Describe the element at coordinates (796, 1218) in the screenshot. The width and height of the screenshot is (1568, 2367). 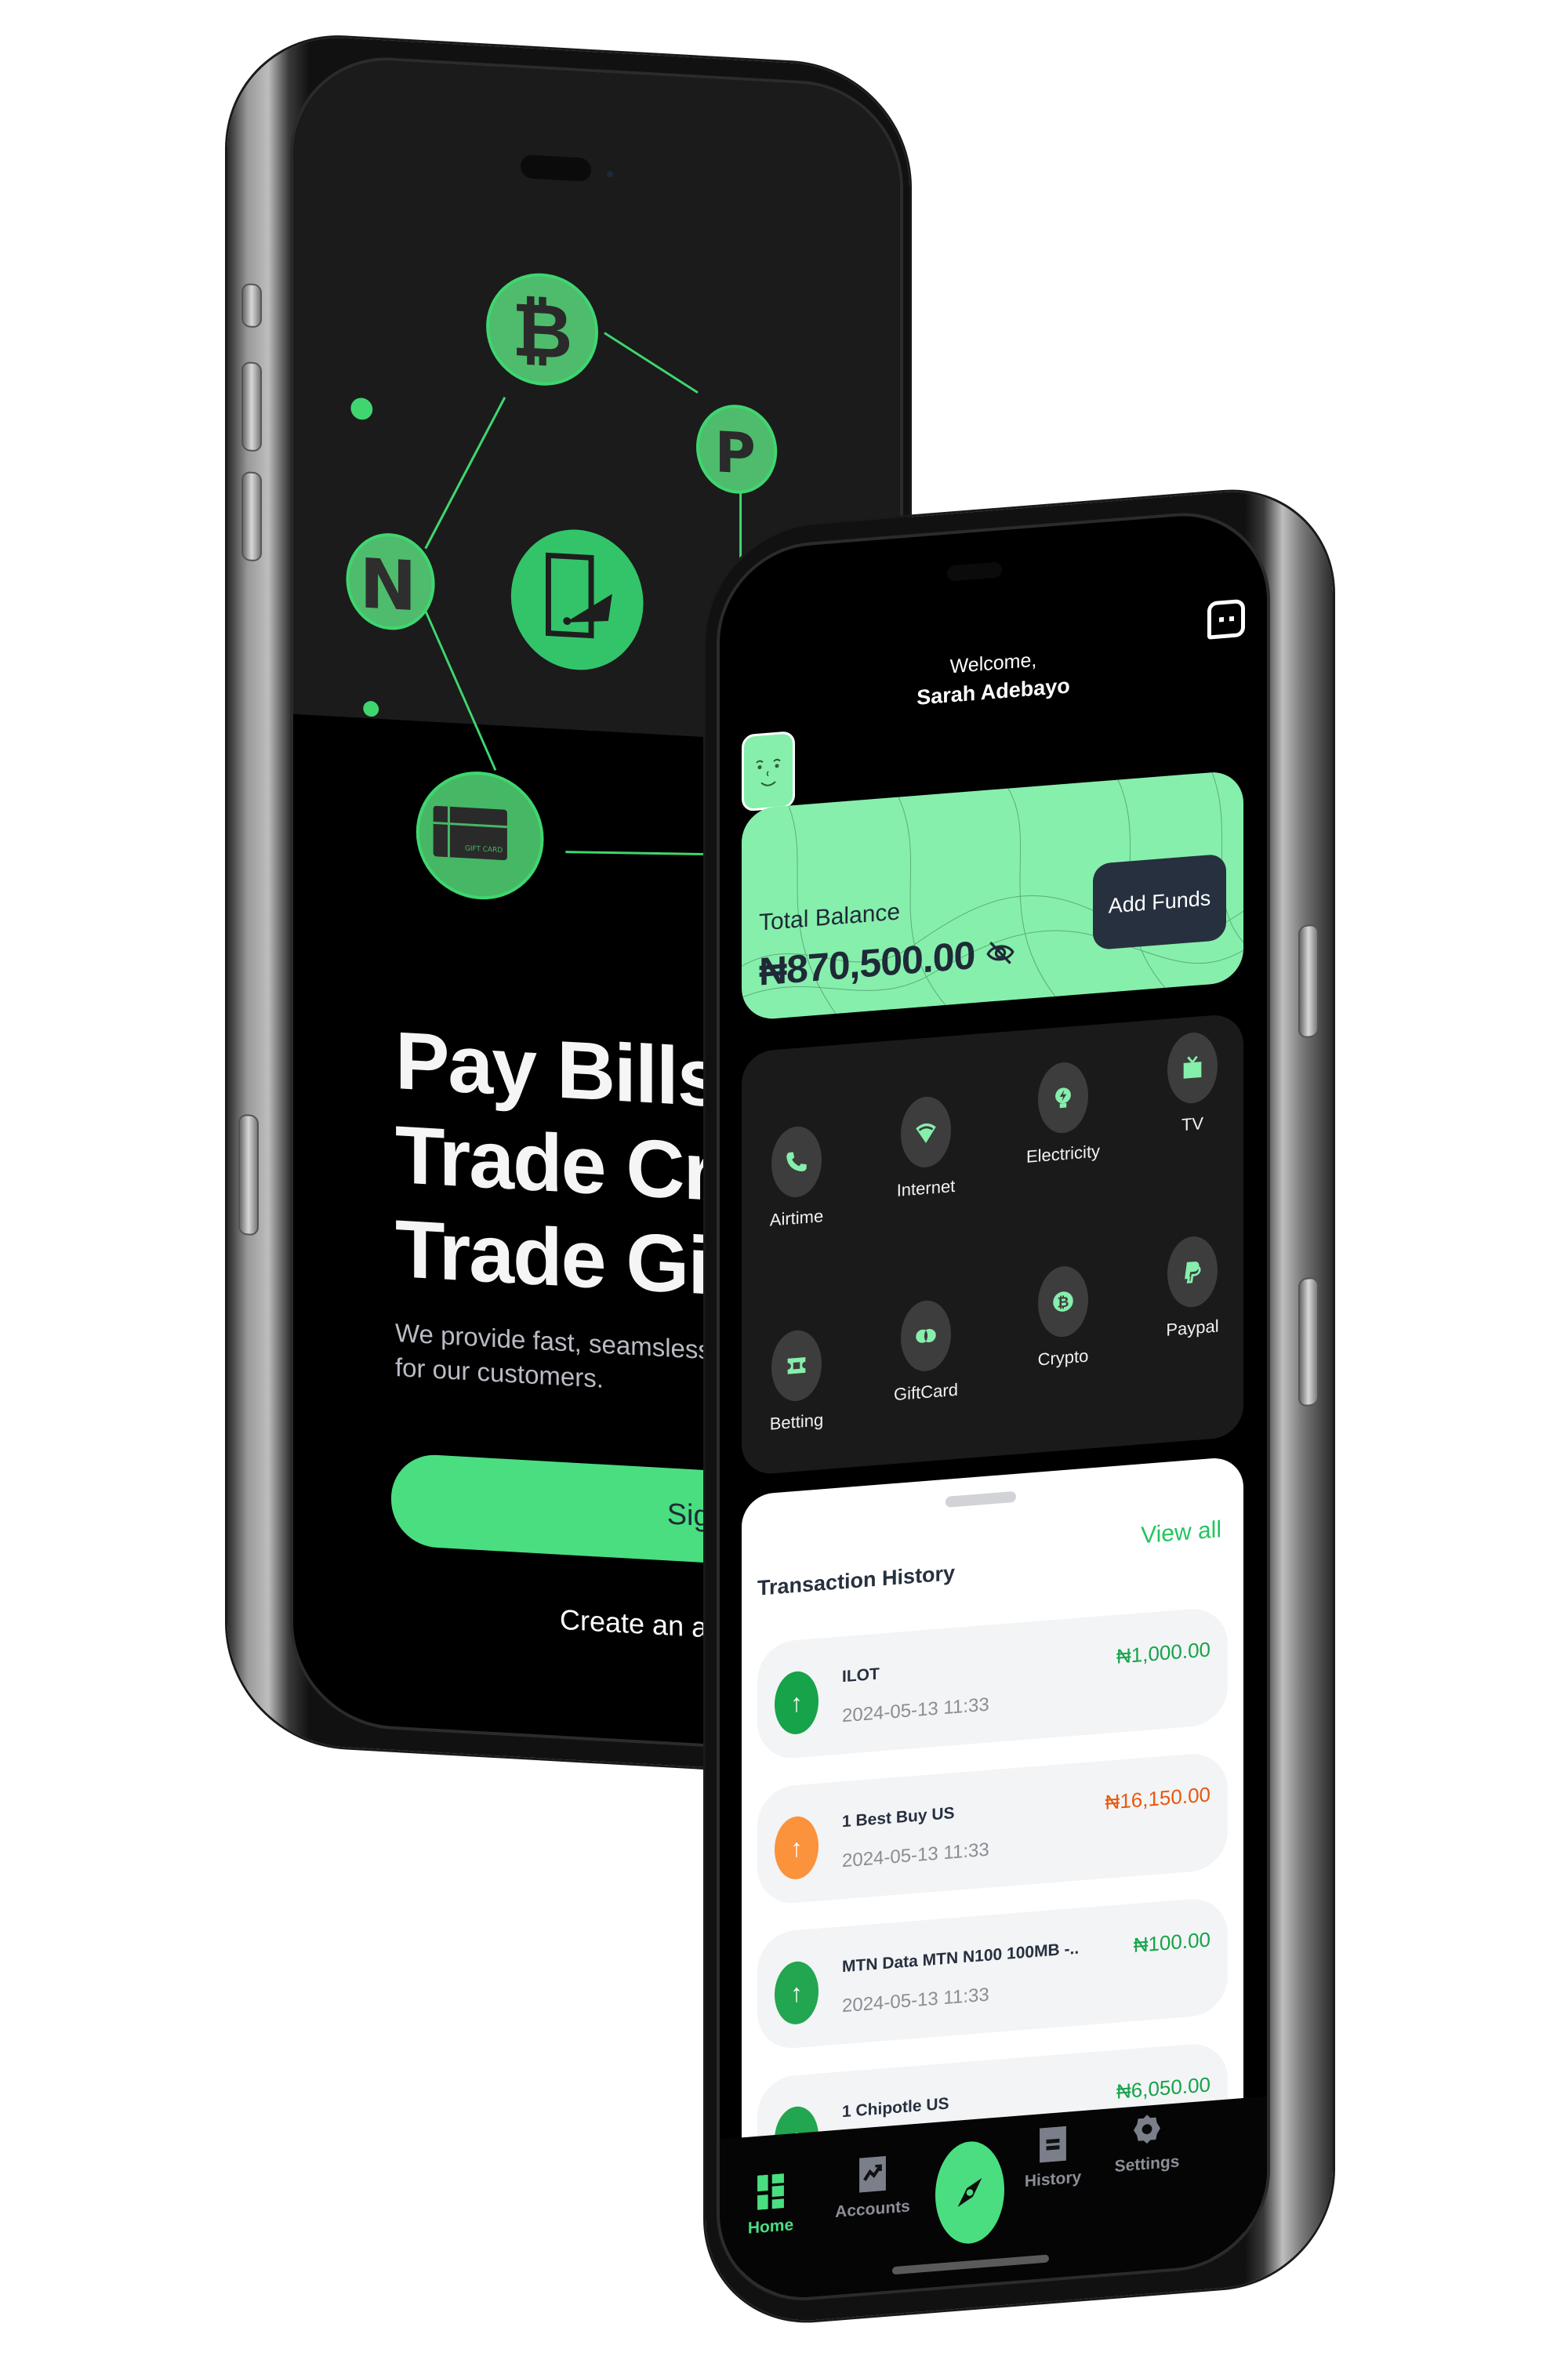
I see `service-label: Airtime` at that location.